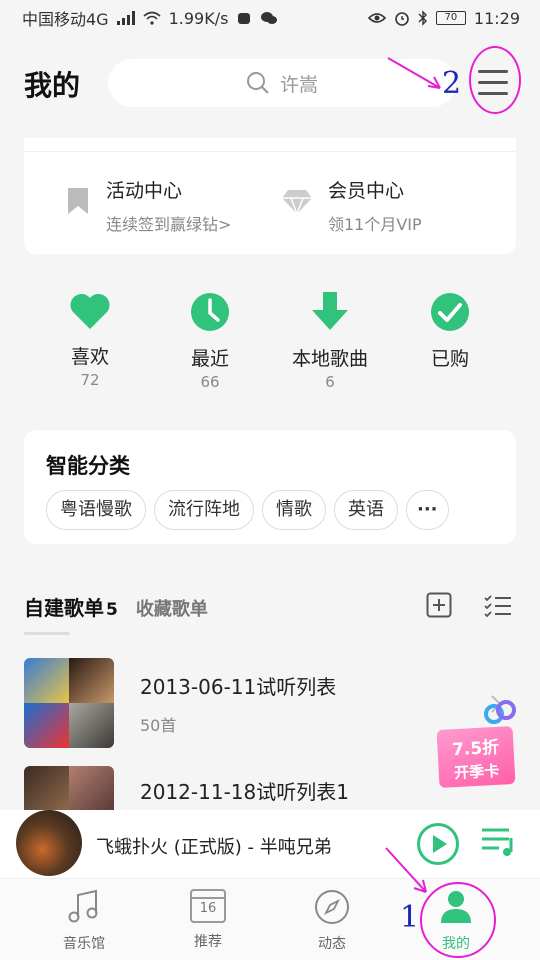 This screenshot has height=960, width=540. Describe the element at coordinates (210, 312) in the screenshot. I see `clock-icon` at that location.